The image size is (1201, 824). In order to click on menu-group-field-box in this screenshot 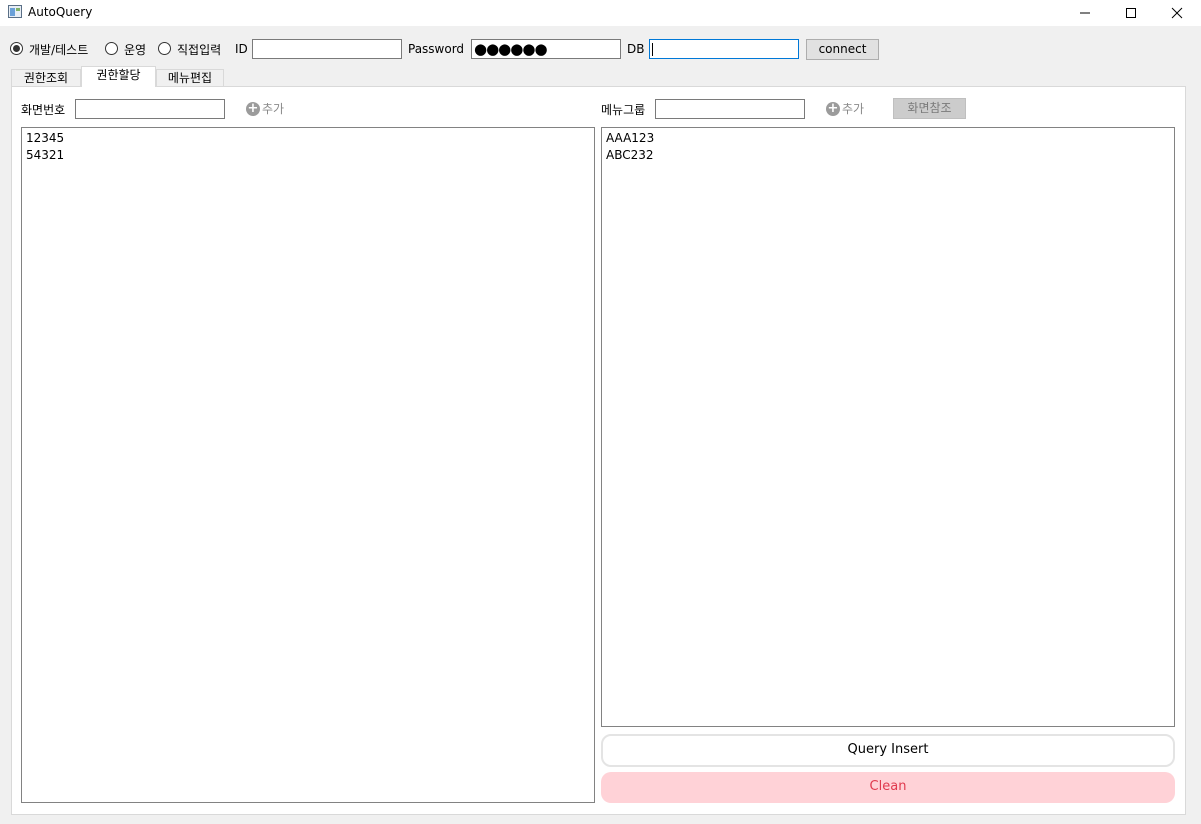, I will do `click(730, 109)`.